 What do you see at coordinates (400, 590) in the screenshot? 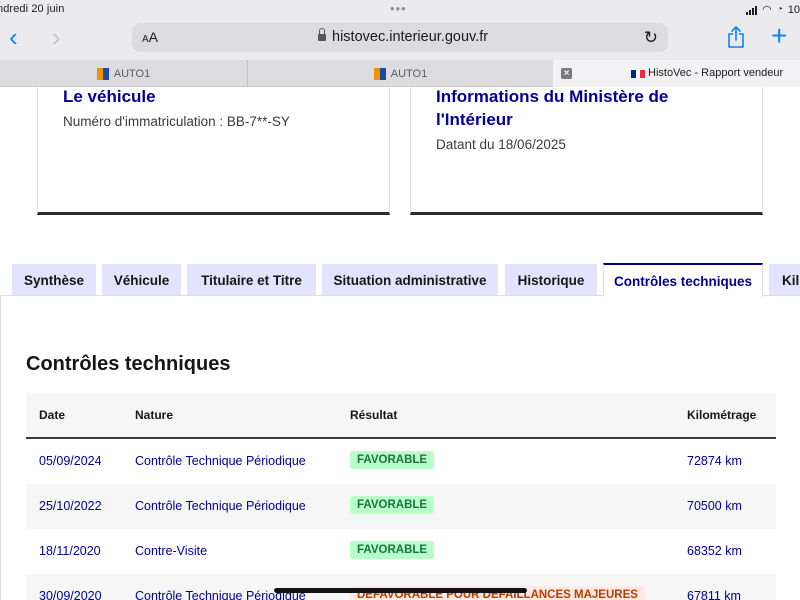
I see `home-indicator` at bounding box center [400, 590].